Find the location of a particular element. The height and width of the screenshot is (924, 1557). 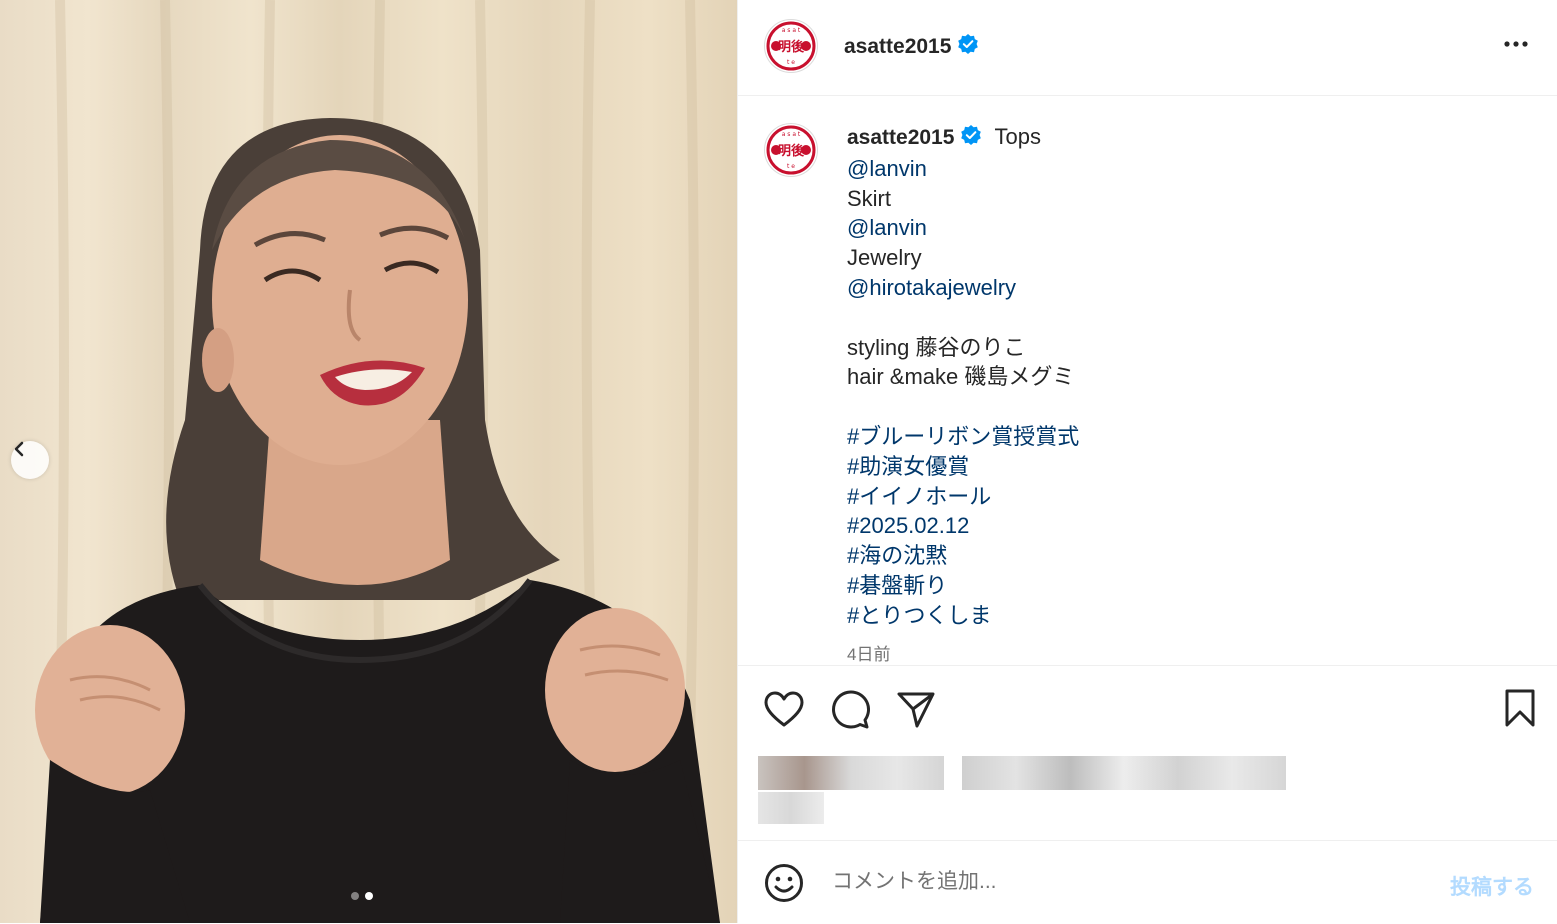

caption-avatar: 明後 a s a t t e is located at coordinates (791, 150).